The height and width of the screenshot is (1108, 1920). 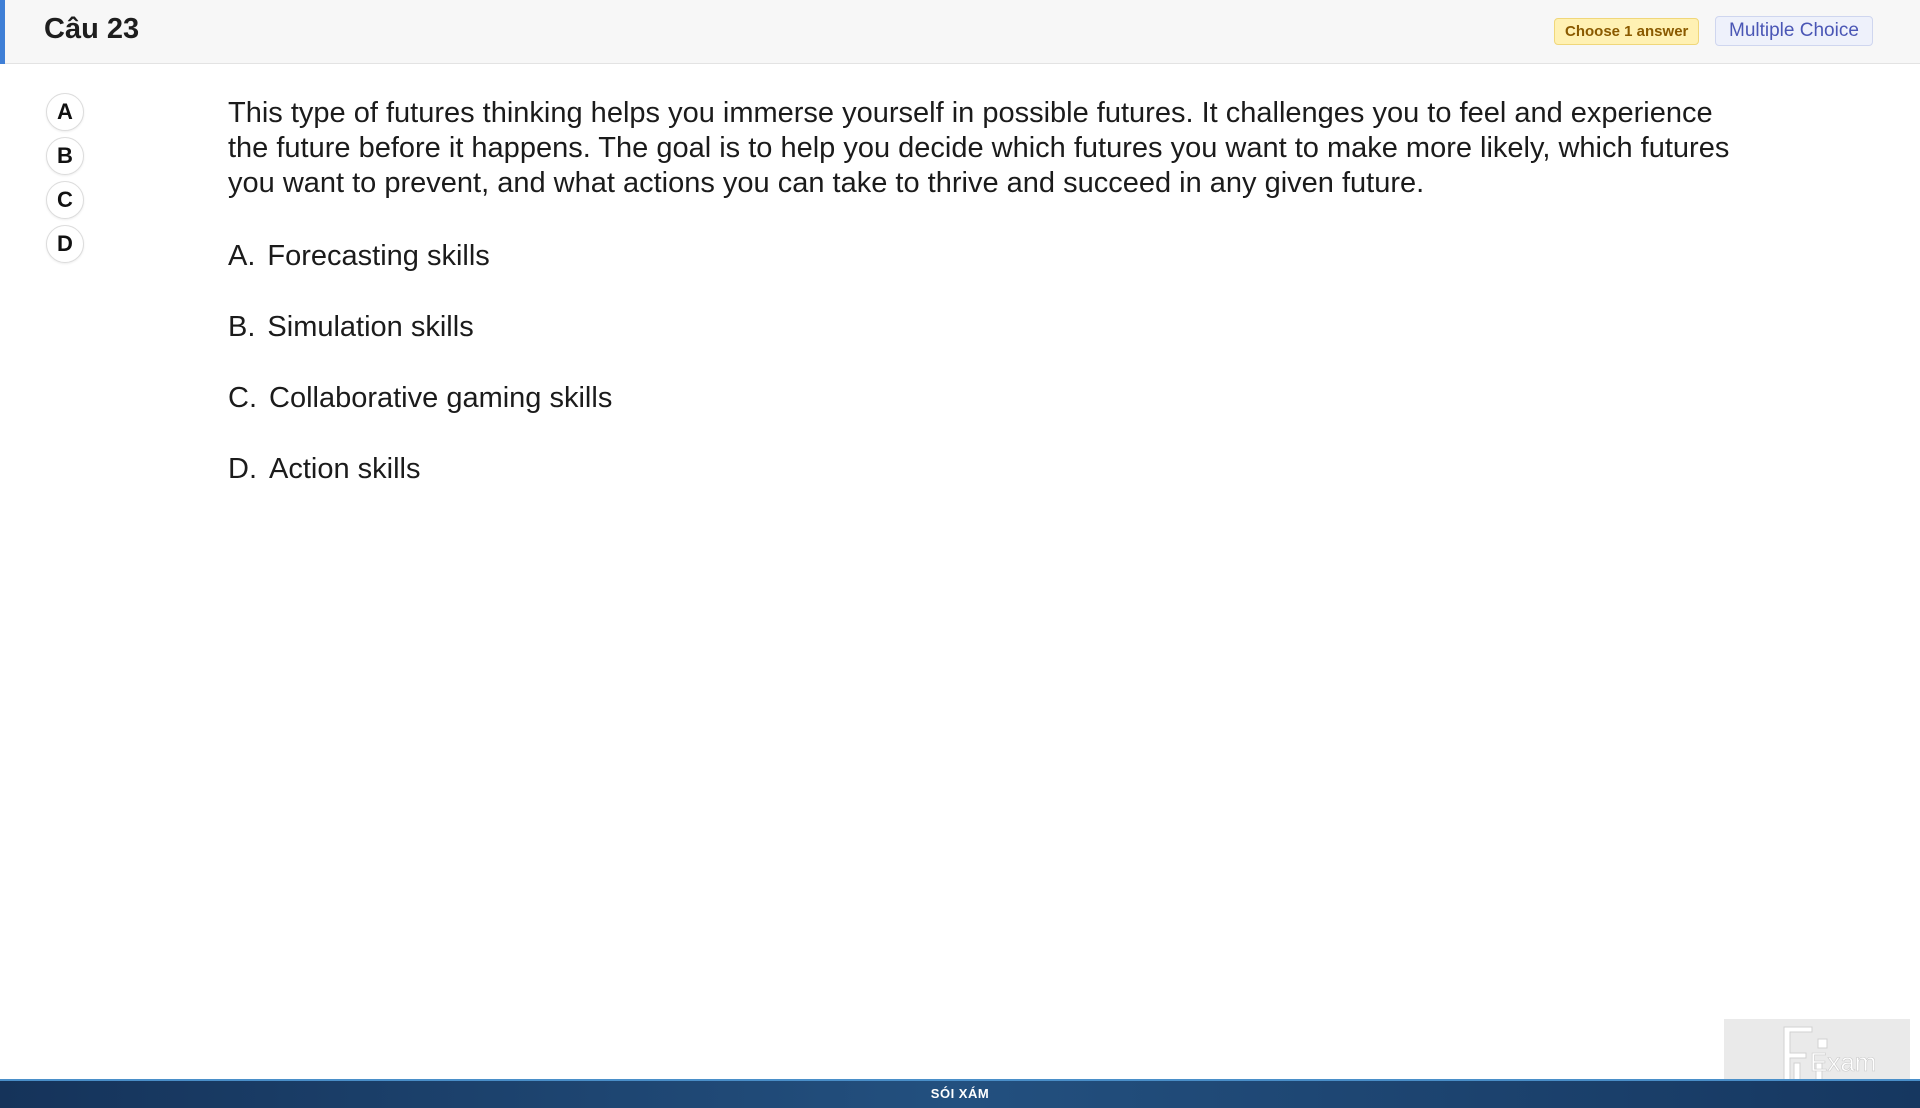 I want to click on choose-count-badge: Choose 1 answer, so click(x=1627, y=31).